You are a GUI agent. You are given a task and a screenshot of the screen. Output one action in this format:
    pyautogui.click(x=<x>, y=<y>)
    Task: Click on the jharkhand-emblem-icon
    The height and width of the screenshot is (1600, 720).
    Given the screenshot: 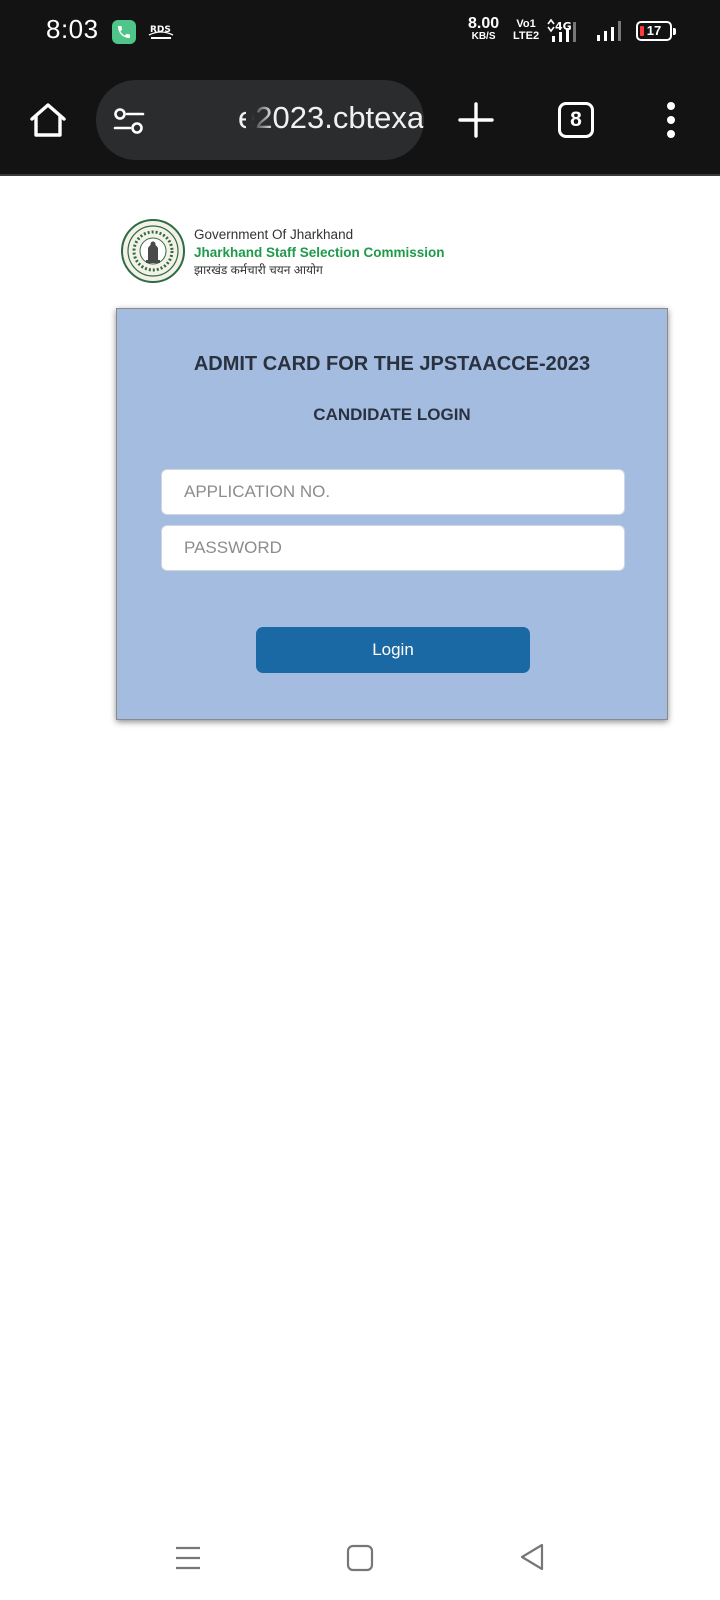 What is the action you would take?
    pyautogui.click(x=153, y=251)
    